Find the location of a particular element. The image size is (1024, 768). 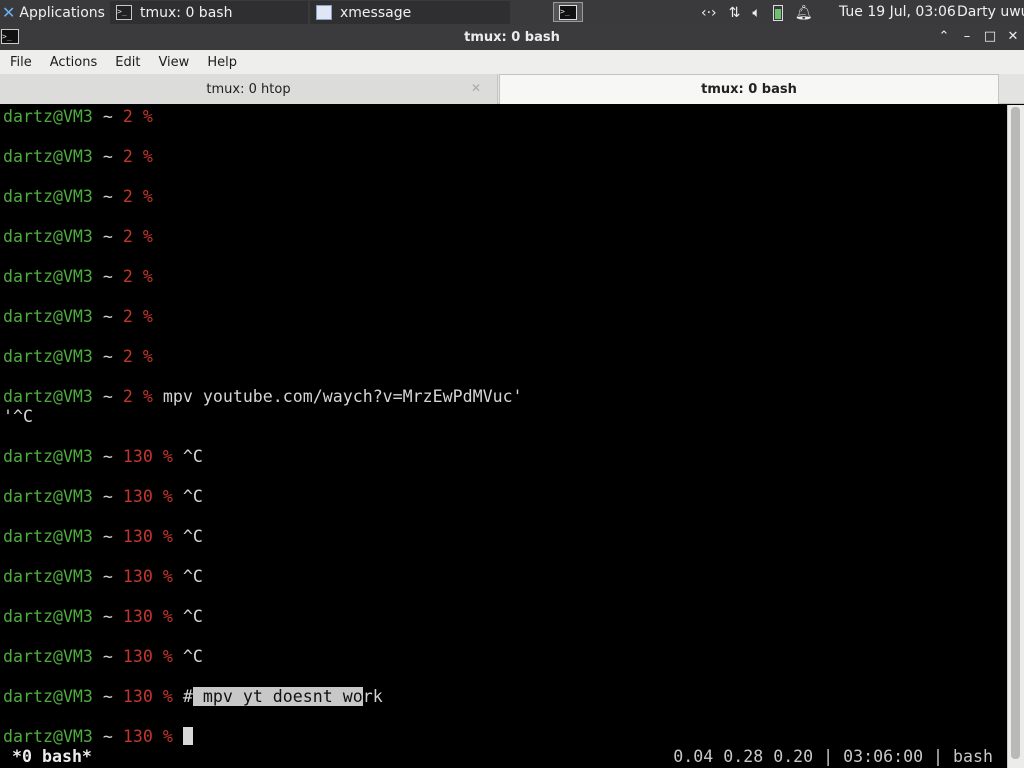

battery-icon is located at coordinates (777, 12).